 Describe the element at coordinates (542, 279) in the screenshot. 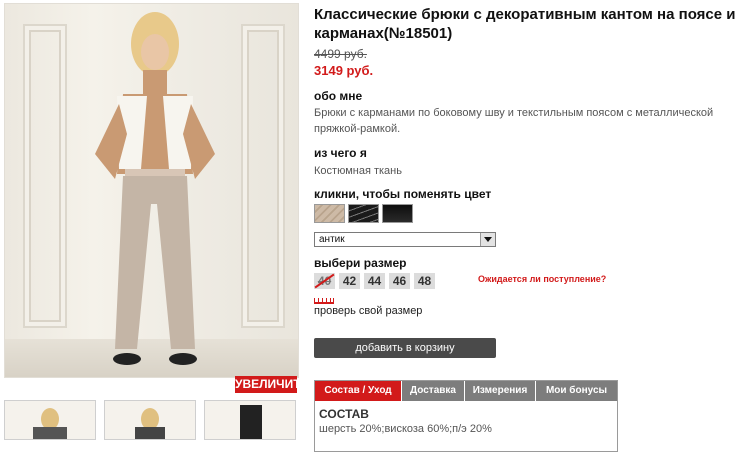

I see `availability-link: Ожидается ли поступление?` at that location.